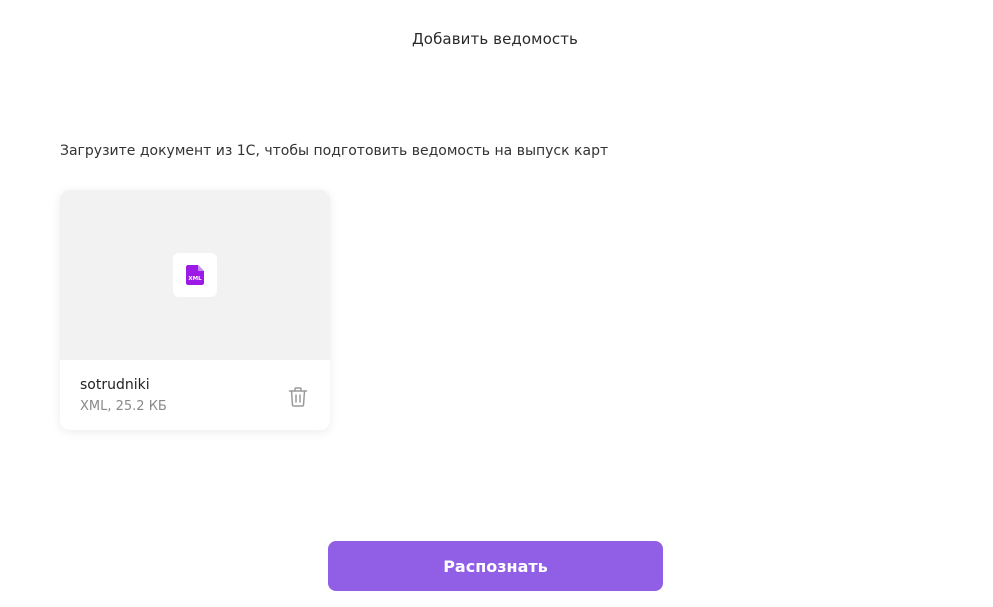  Describe the element at coordinates (115, 385) in the screenshot. I see `file-name: sotrudniki` at that location.